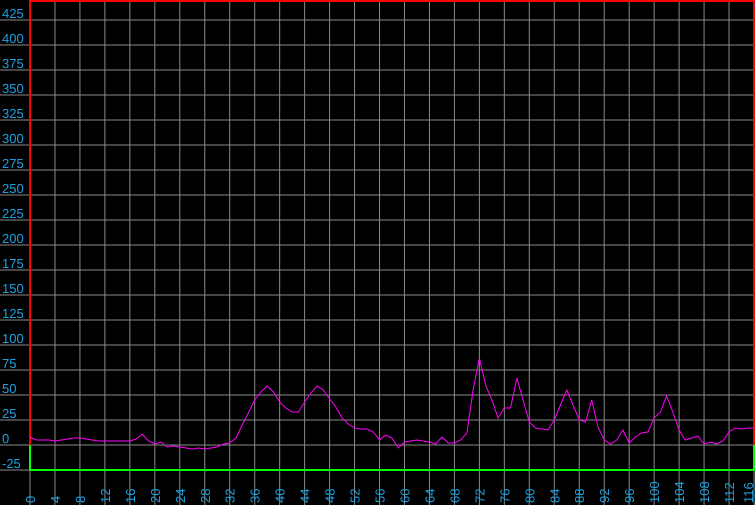  Describe the element at coordinates (380, 495) in the screenshot. I see `axis-label: 56` at that location.